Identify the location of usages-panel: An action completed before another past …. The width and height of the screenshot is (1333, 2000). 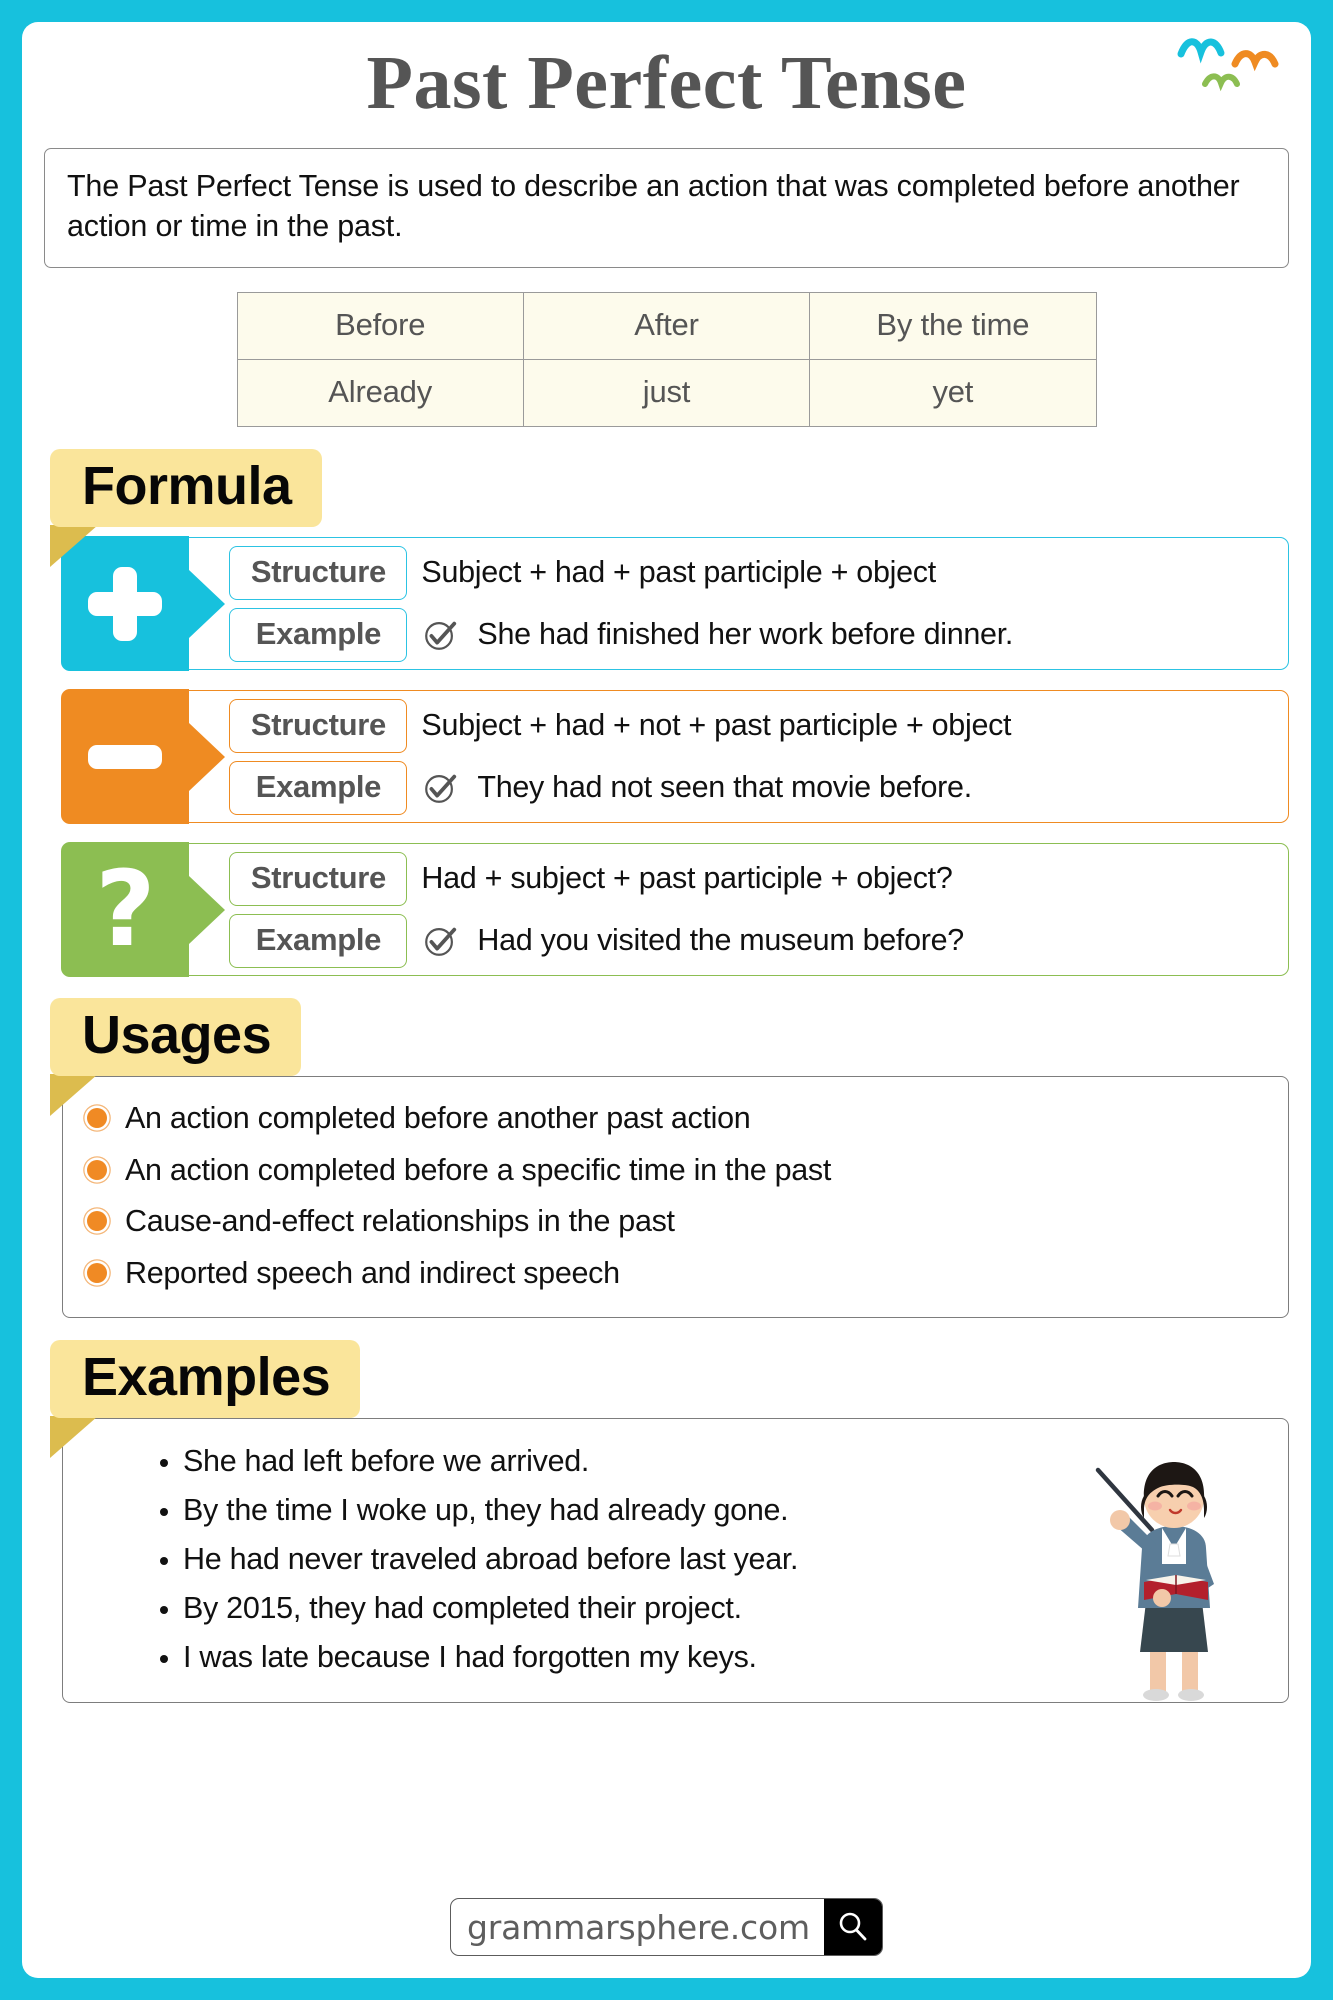
(675, 1197).